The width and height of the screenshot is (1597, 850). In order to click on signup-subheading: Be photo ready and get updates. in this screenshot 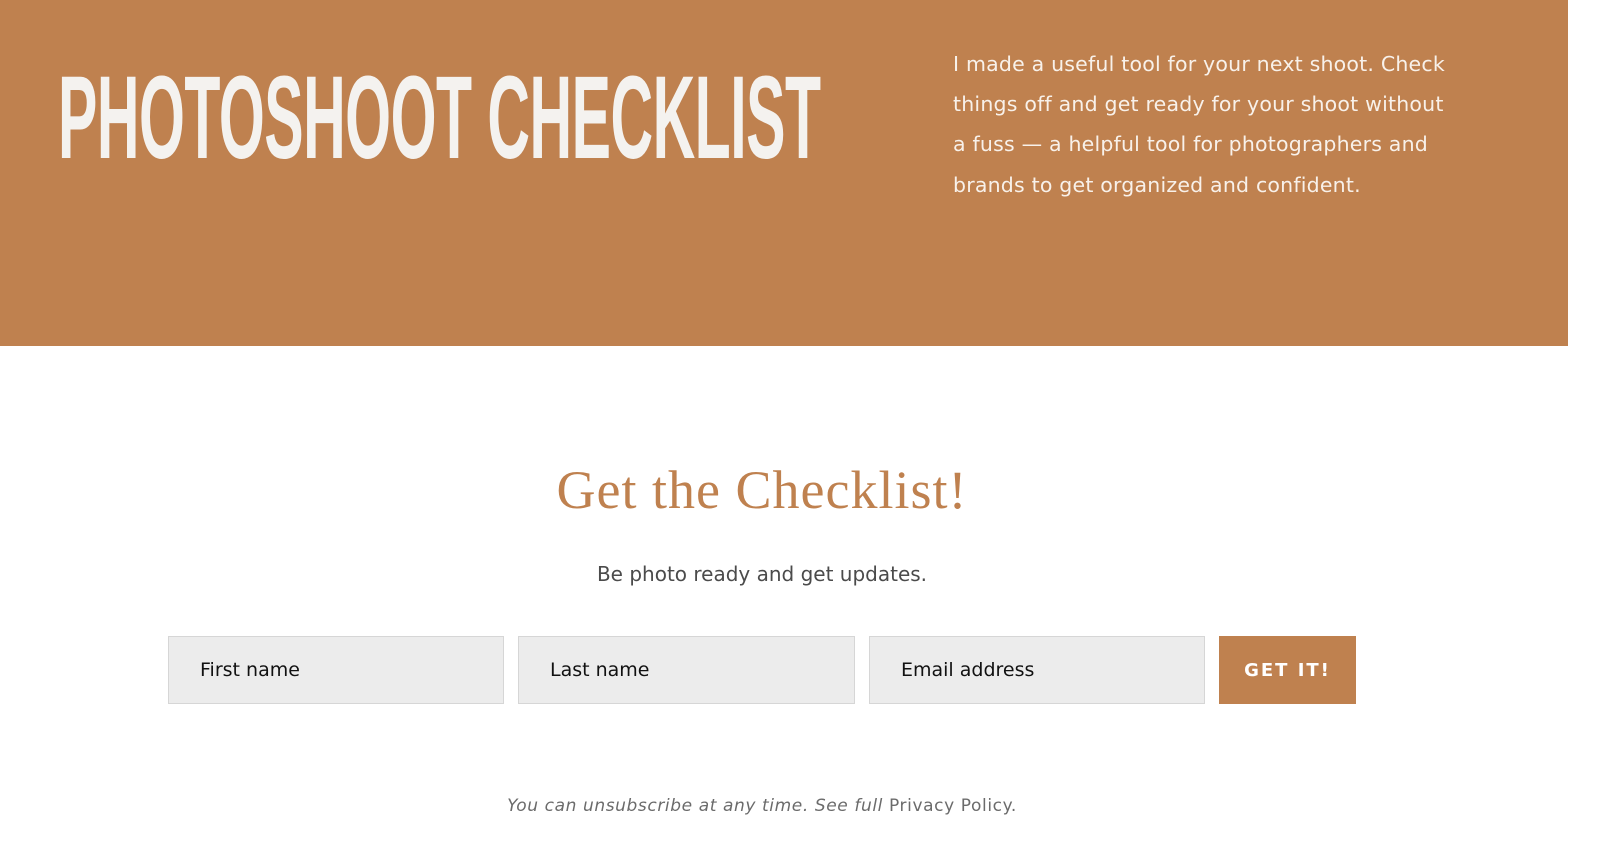, I will do `click(762, 574)`.